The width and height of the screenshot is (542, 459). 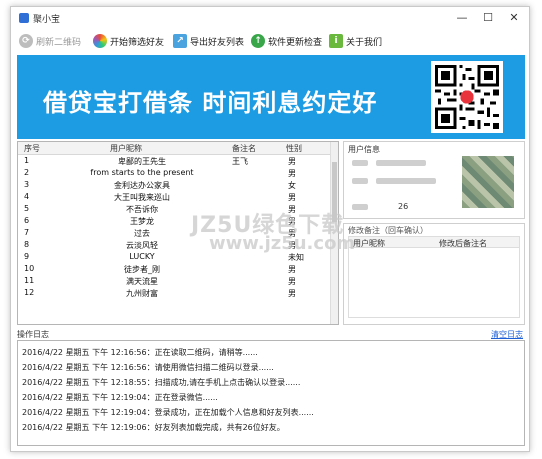 I want to click on cell-no: 3, so click(x=27, y=184).